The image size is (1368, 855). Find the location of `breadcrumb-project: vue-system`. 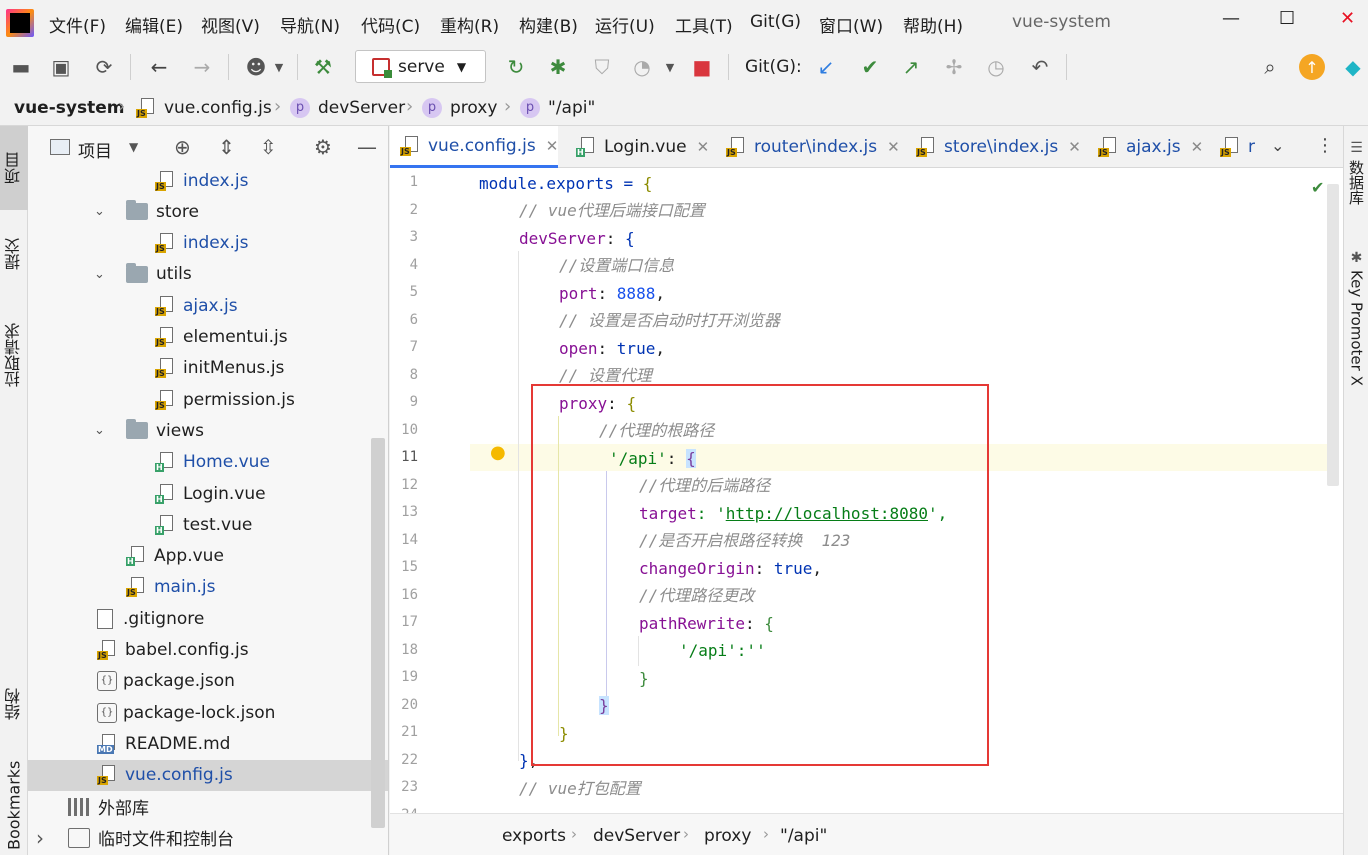

breadcrumb-project: vue-system is located at coordinates (69, 108).